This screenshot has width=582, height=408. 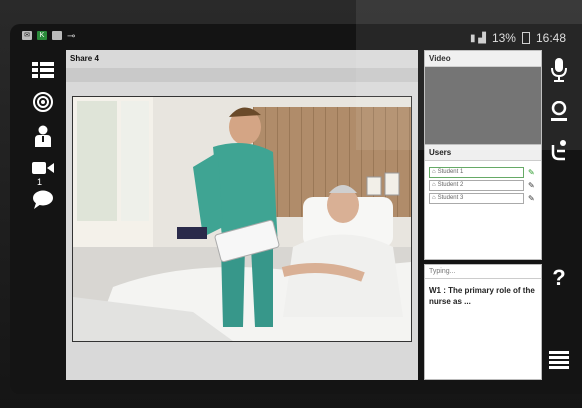 What do you see at coordinates (559, 217) in the screenshot?
I see `right-toolbar: ?` at bounding box center [559, 217].